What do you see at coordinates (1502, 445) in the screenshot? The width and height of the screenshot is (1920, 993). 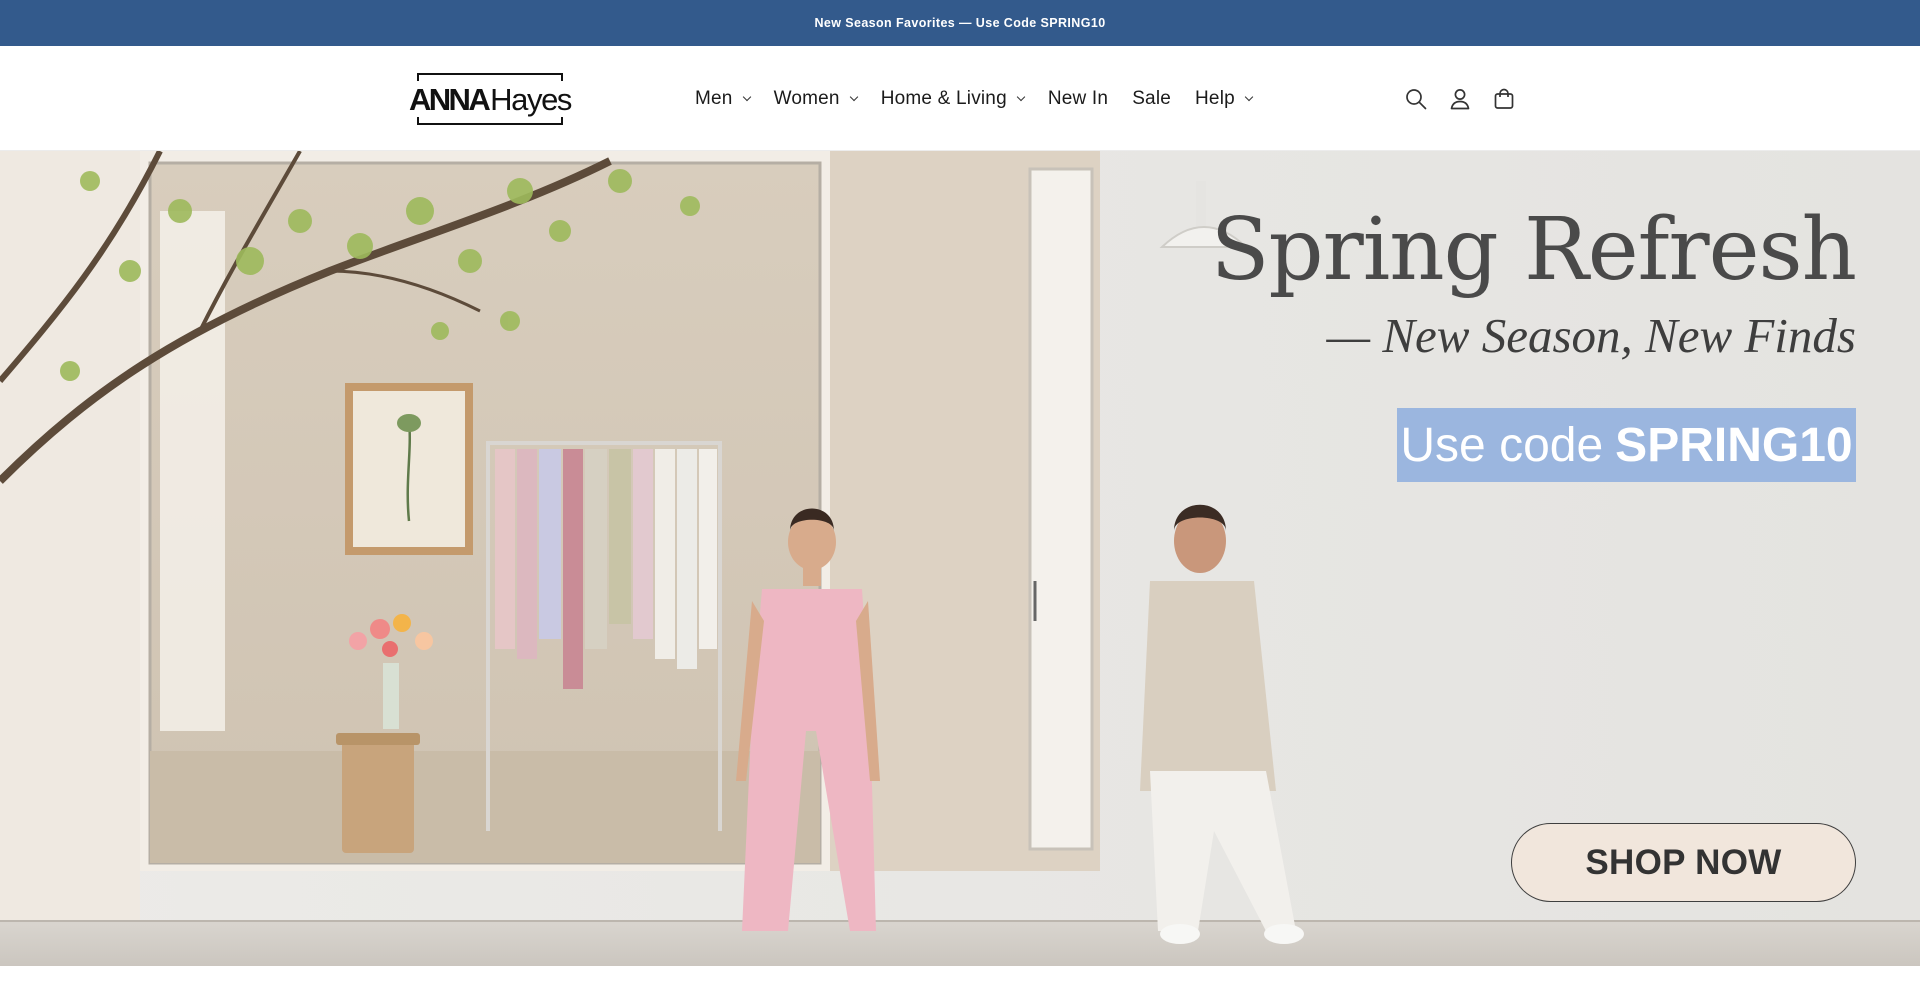 I see `promo-code-prefix: Use code` at bounding box center [1502, 445].